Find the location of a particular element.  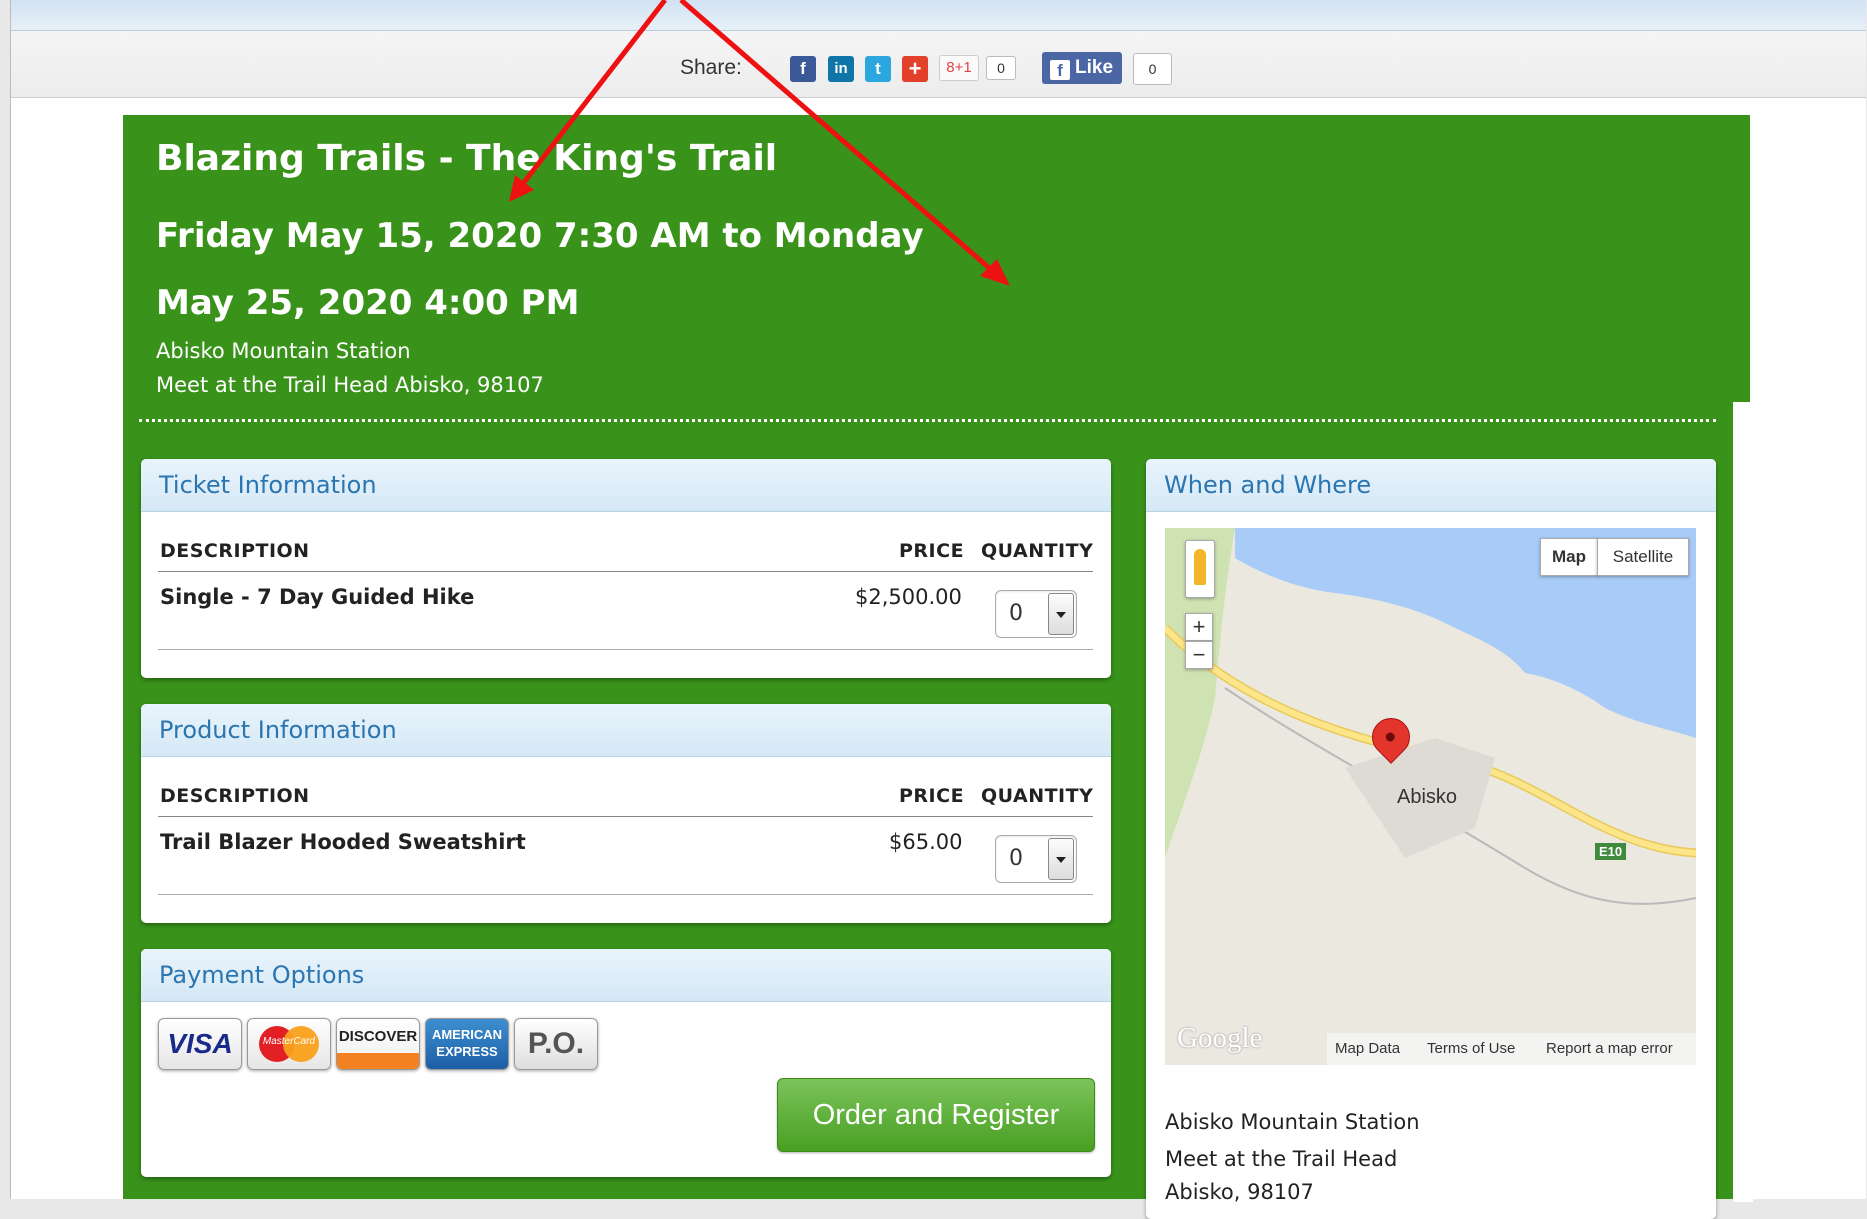

annotation-arrows is located at coordinates (759, 143).